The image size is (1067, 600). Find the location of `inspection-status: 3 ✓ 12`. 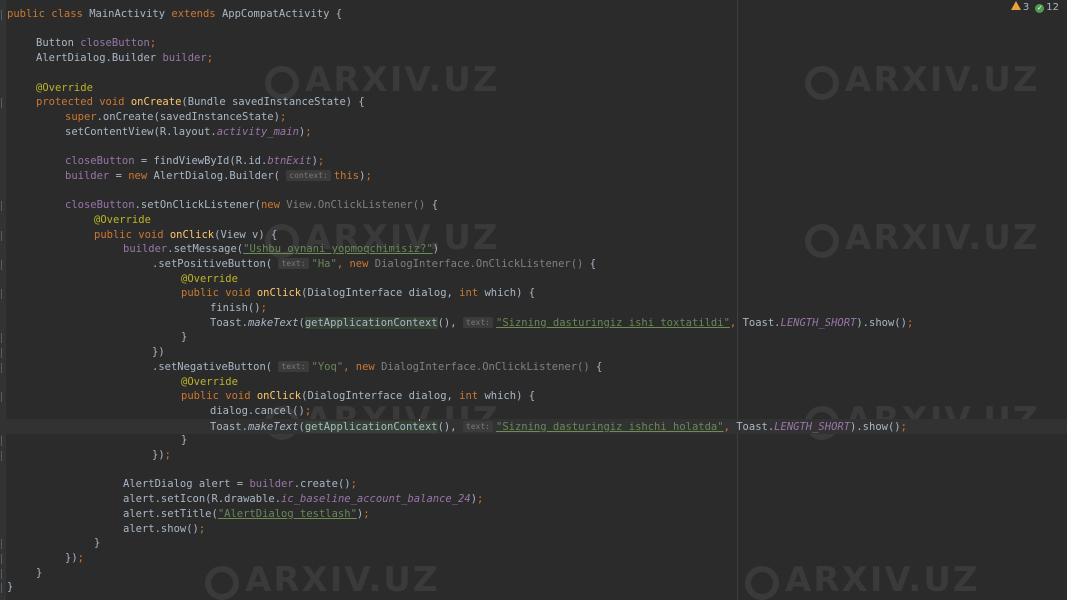

inspection-status: 3 ✓ 12 is located at coordinates (1034, 7).